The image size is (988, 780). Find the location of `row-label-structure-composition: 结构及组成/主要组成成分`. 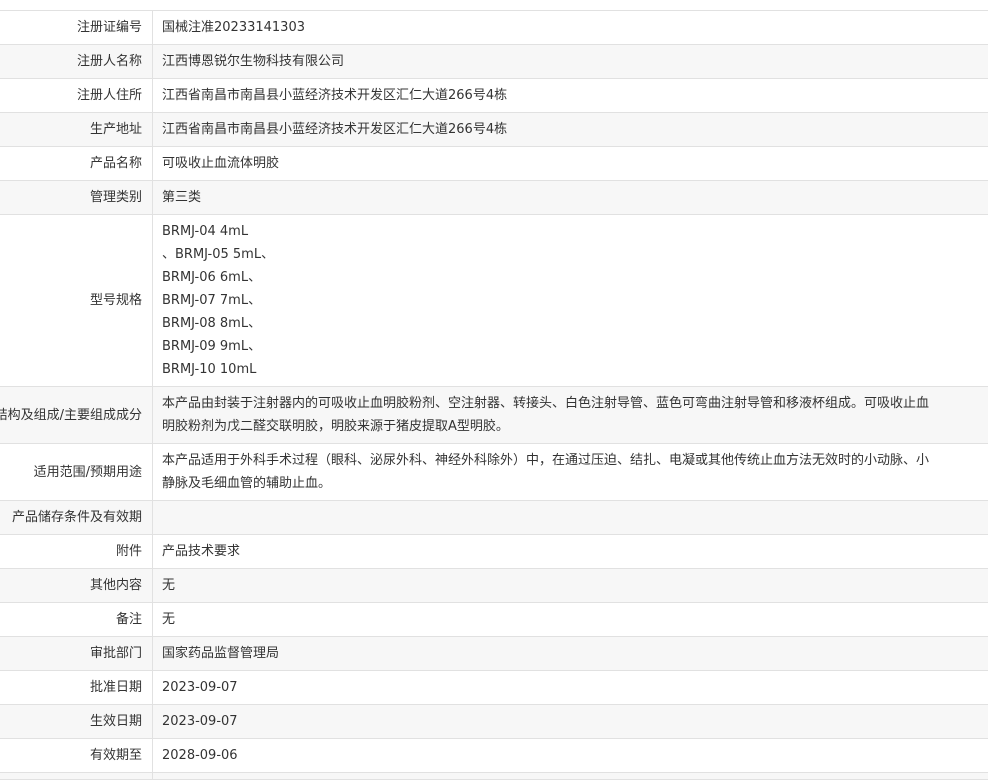

row-label-structure-composition: 结构及组成/主要组成成分 is located at coordinates (76, 415).